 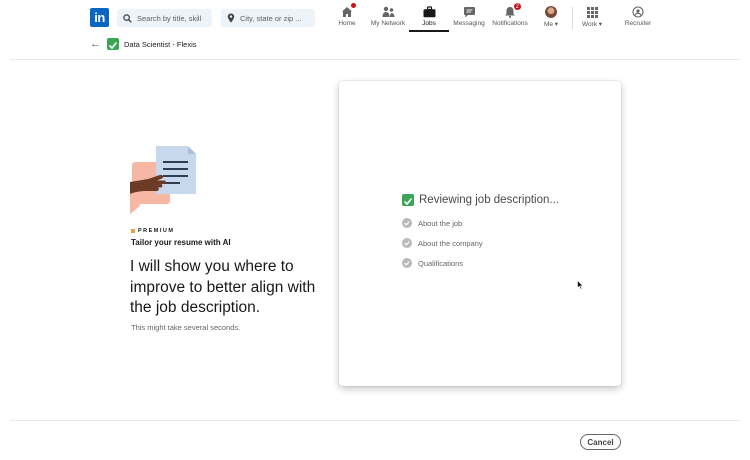 I want to click on active-tab-indicator, so click(x=429, y=31).